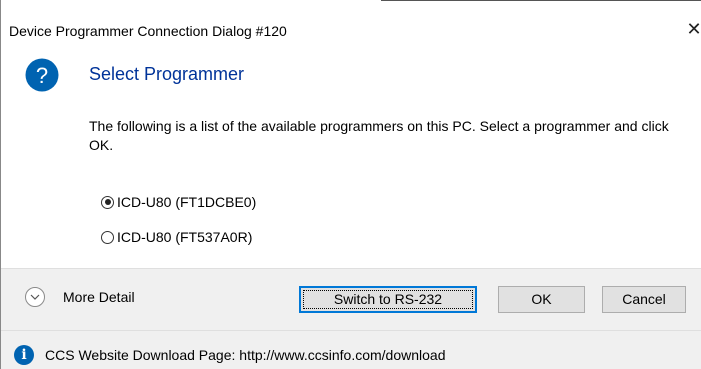  Describe the element at coordinates (107, 202) in the screenshot. I see `radio-selected` at that location.